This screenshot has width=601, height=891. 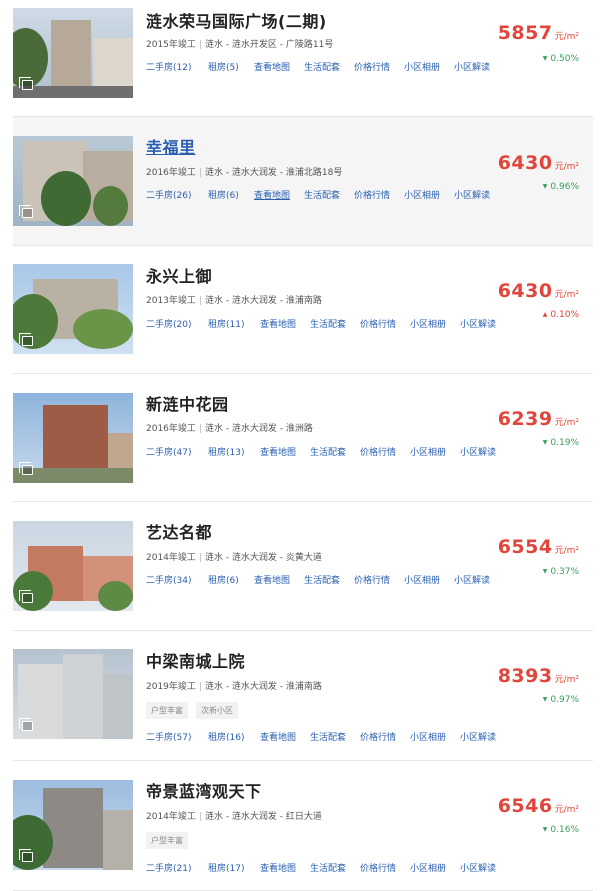 I want to click on ershoufang-link: 二手房(47), so click(x=177, y=451).